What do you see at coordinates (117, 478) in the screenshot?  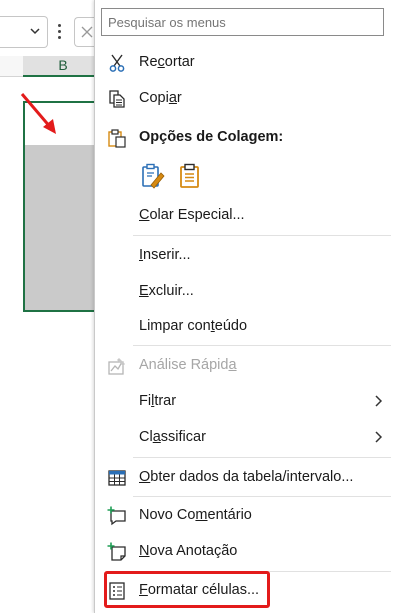 I see `table-icon` at bounding box center [117, 478].